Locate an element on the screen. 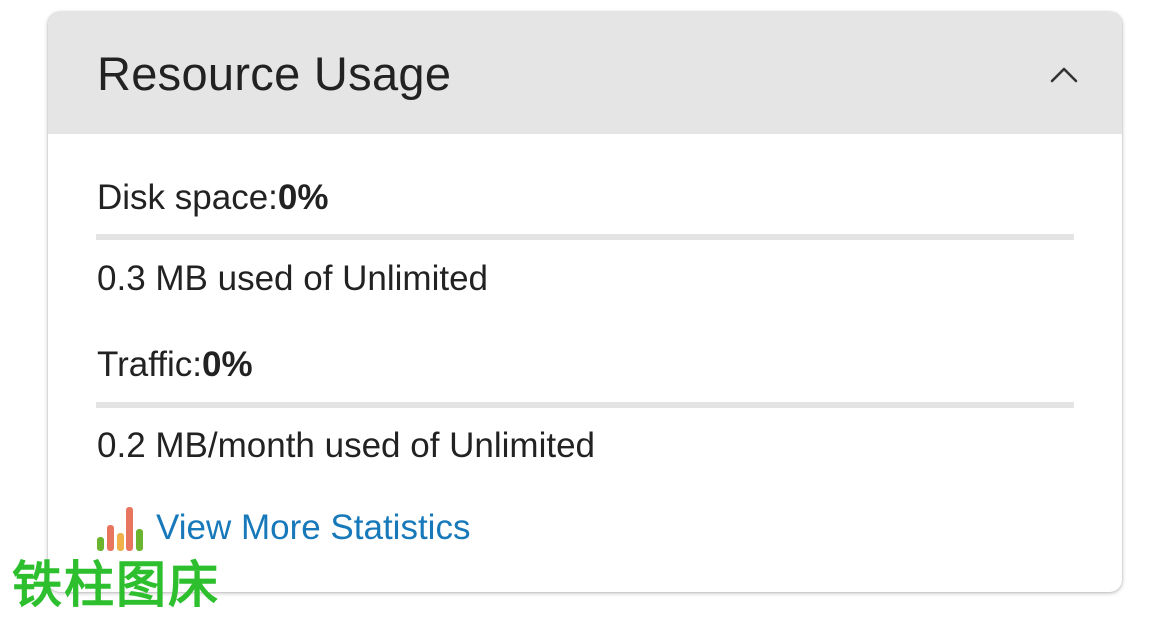 The image size is (1170, 621). view-more-statistics-link: View More Statistics is located at coordinates (283, 528).